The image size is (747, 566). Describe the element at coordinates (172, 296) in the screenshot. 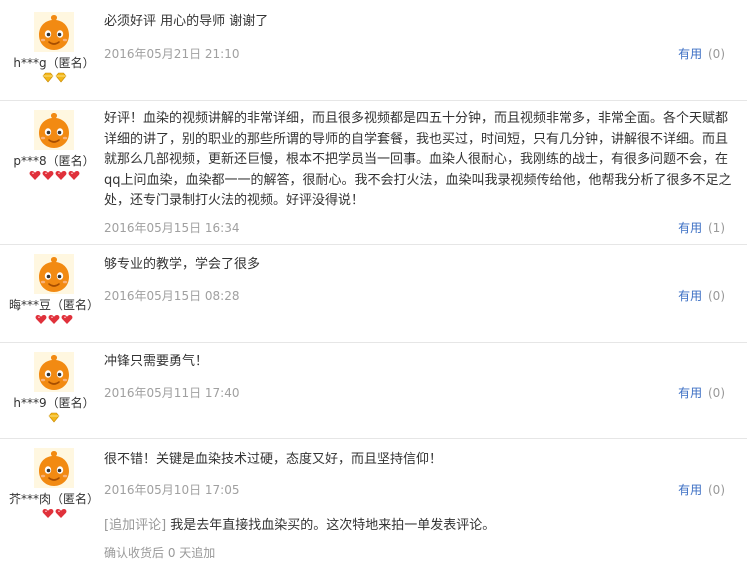

I see `review-date: 2016年05月15日 08:28` at that location.